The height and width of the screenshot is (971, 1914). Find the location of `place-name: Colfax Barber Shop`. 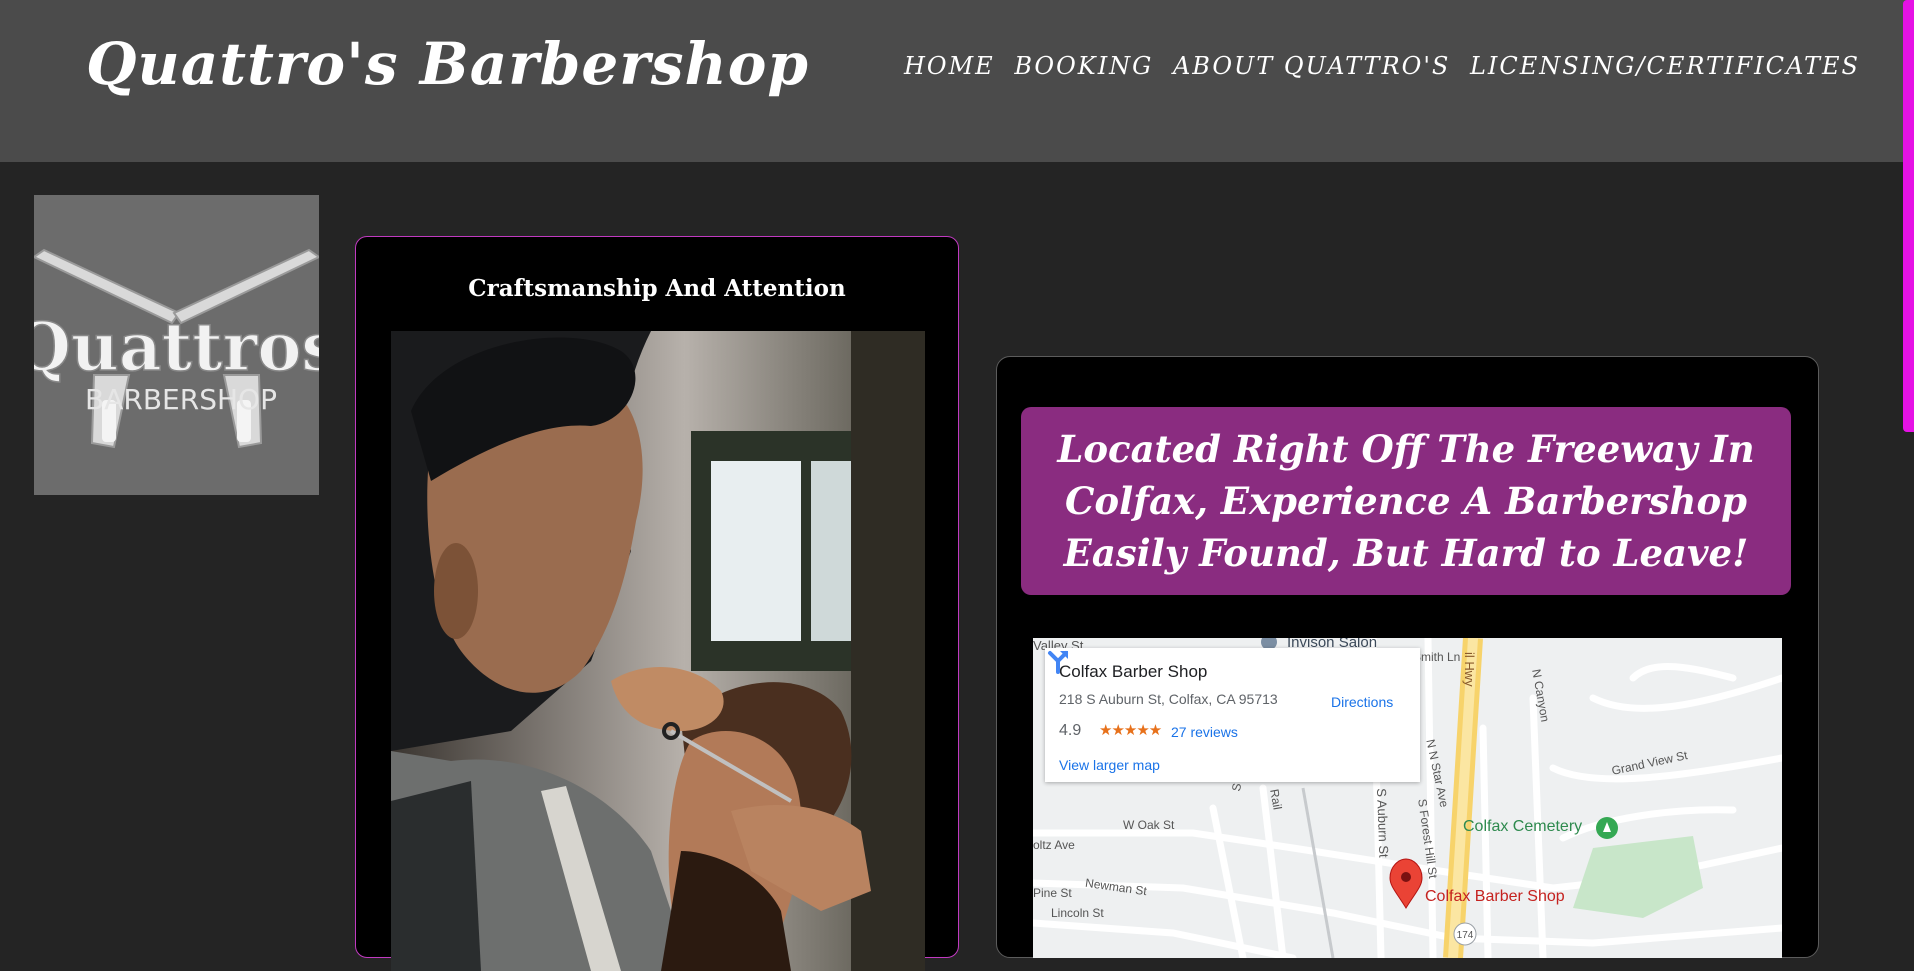

place-name: Colfax Barber Shop is located at coordinates (1133, 671).